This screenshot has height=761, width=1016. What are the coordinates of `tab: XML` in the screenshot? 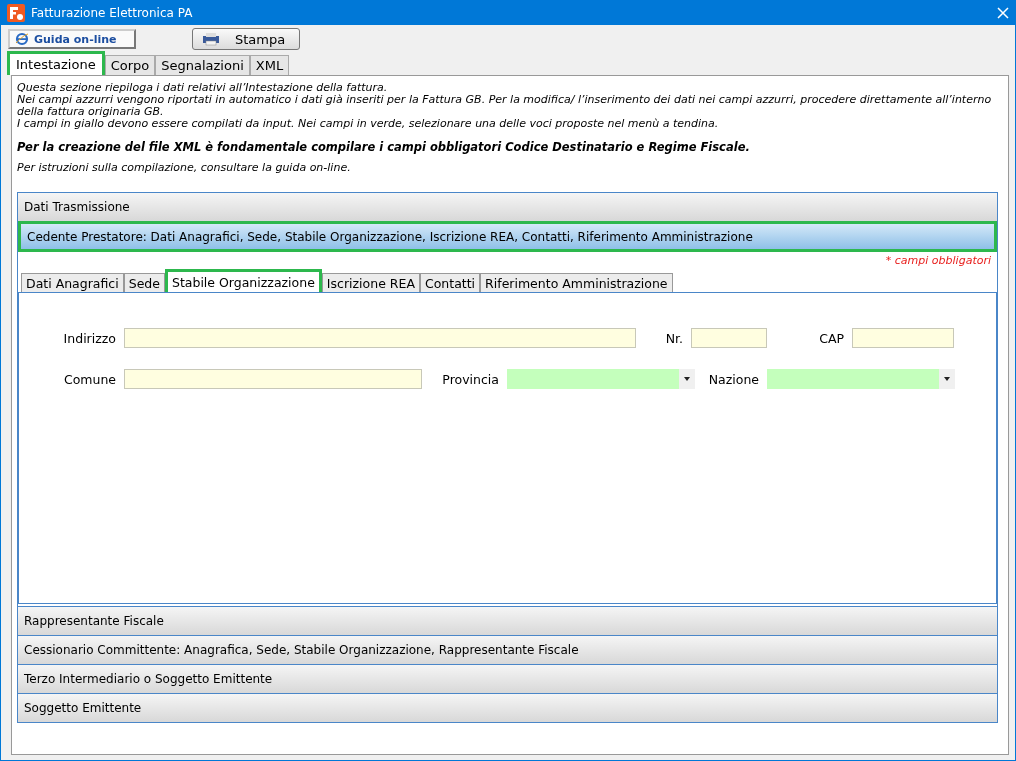 It's located at (269, 65).